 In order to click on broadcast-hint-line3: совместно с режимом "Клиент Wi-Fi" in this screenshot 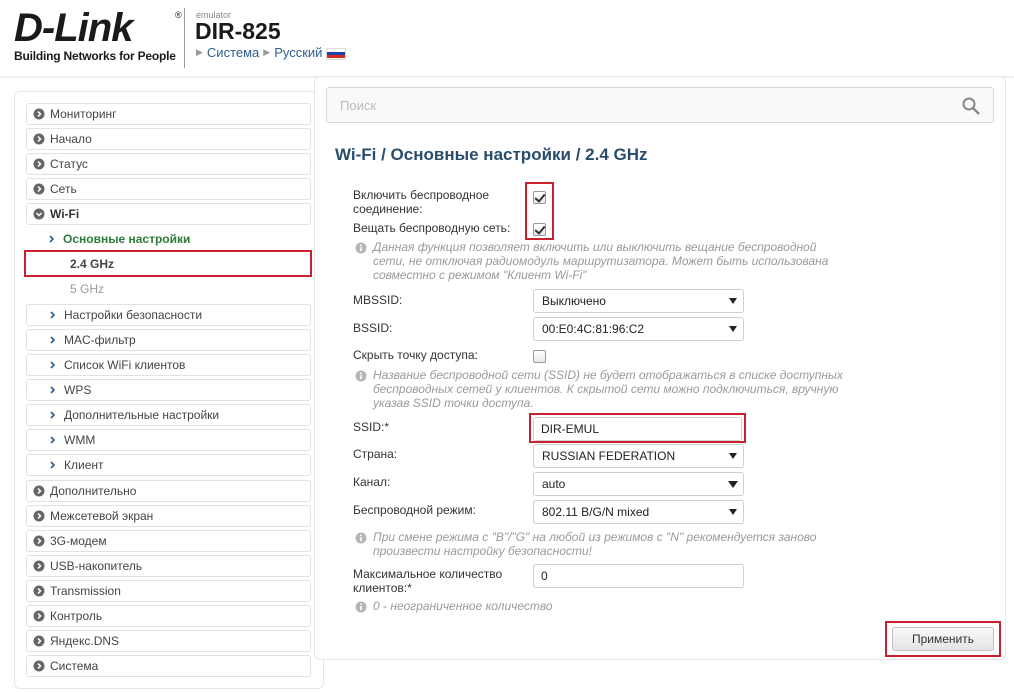, I will do `click(480, 275)`.